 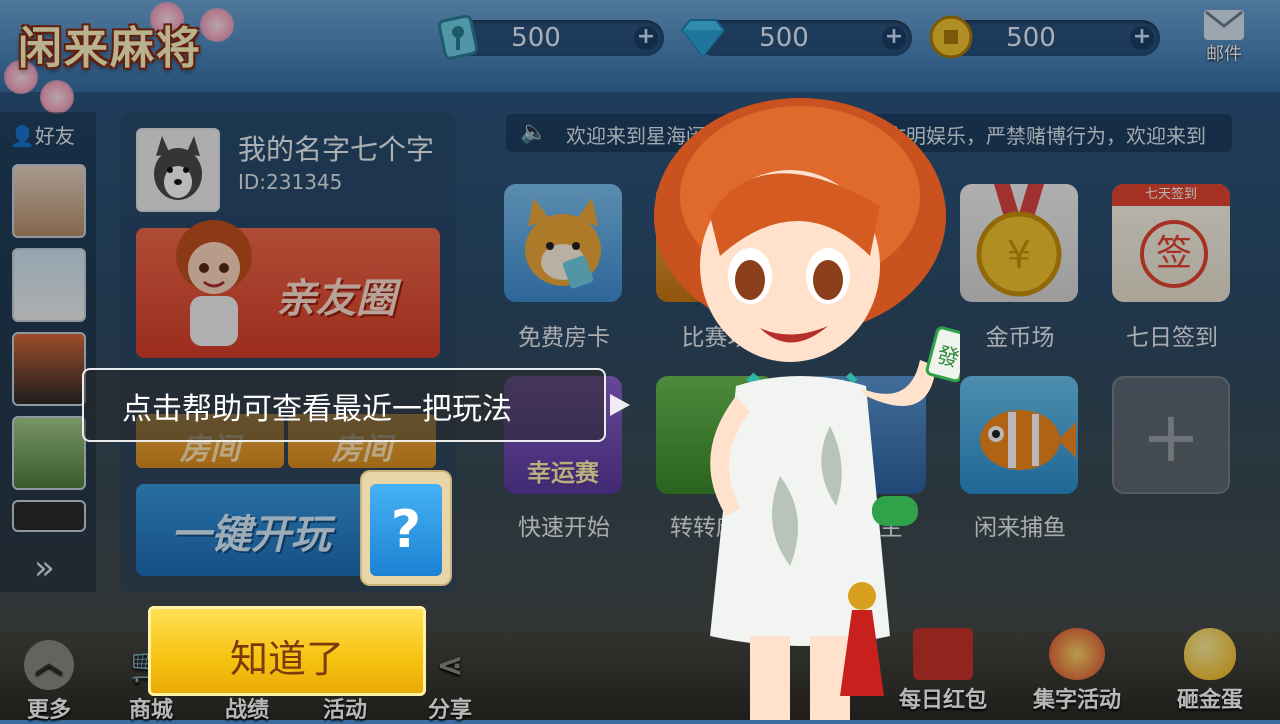 I want to click on question-icon: ?, so click(x=406, y=530).